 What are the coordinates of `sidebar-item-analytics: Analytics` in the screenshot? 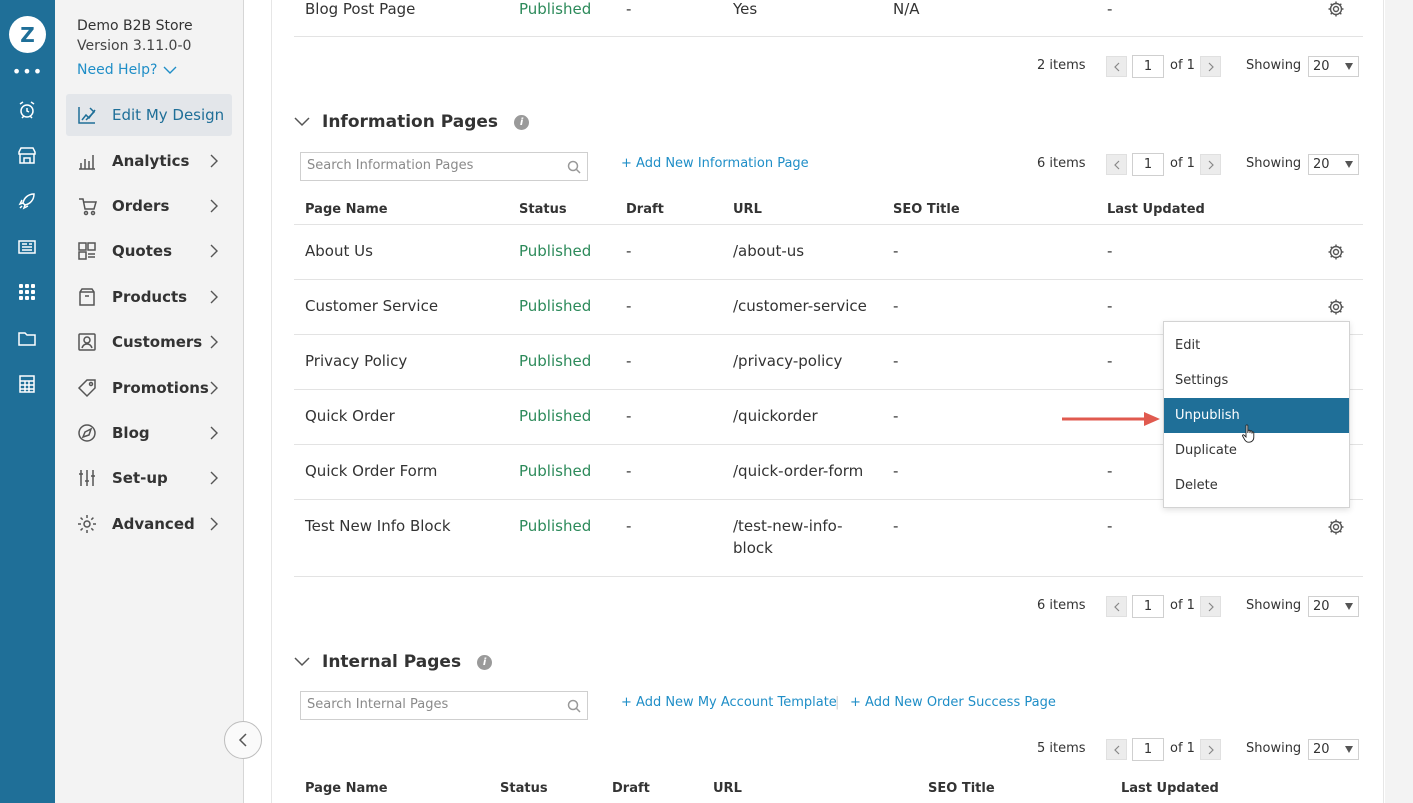 It's located at (149, 161).